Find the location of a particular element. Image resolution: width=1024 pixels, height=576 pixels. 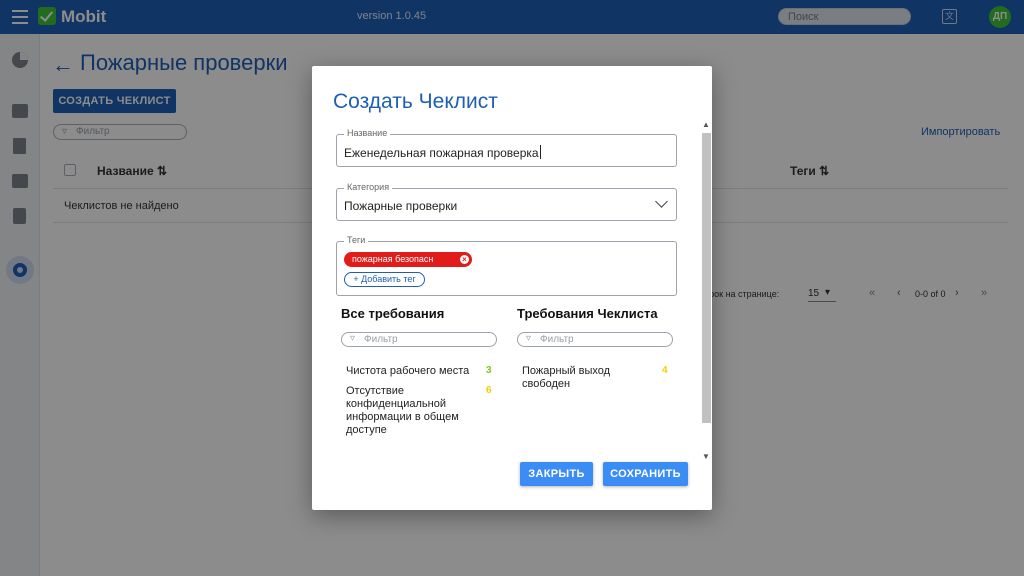

tags-field: Теги пожарная безопасн × + Добавить тег is located at coordinates (506, 265).